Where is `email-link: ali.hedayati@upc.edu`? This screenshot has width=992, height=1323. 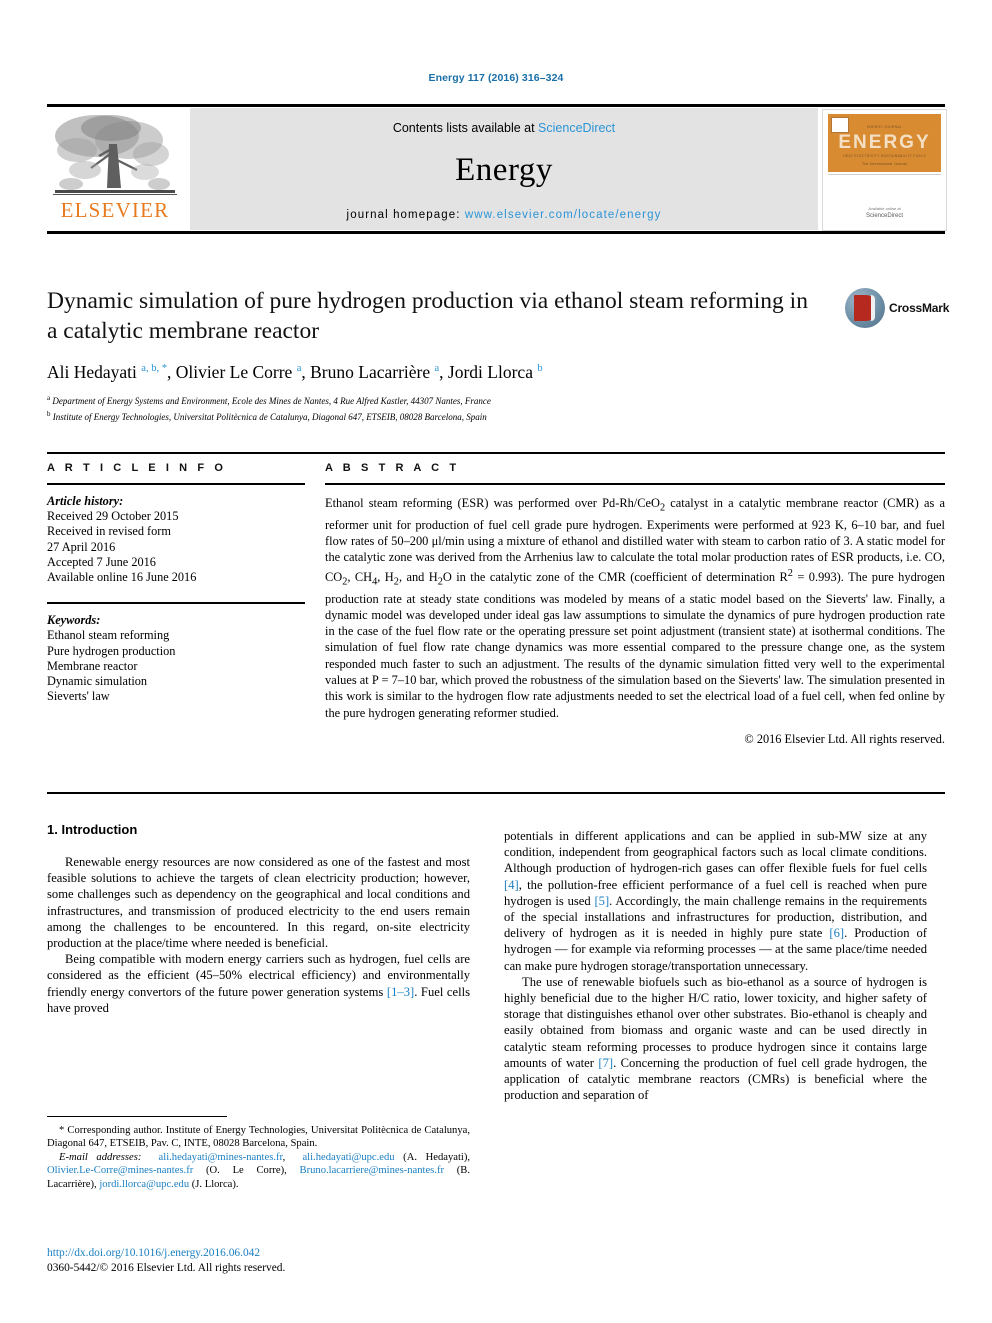 email-link: ali.hedayati@upc.edu is located at coordinates (348, 1157).